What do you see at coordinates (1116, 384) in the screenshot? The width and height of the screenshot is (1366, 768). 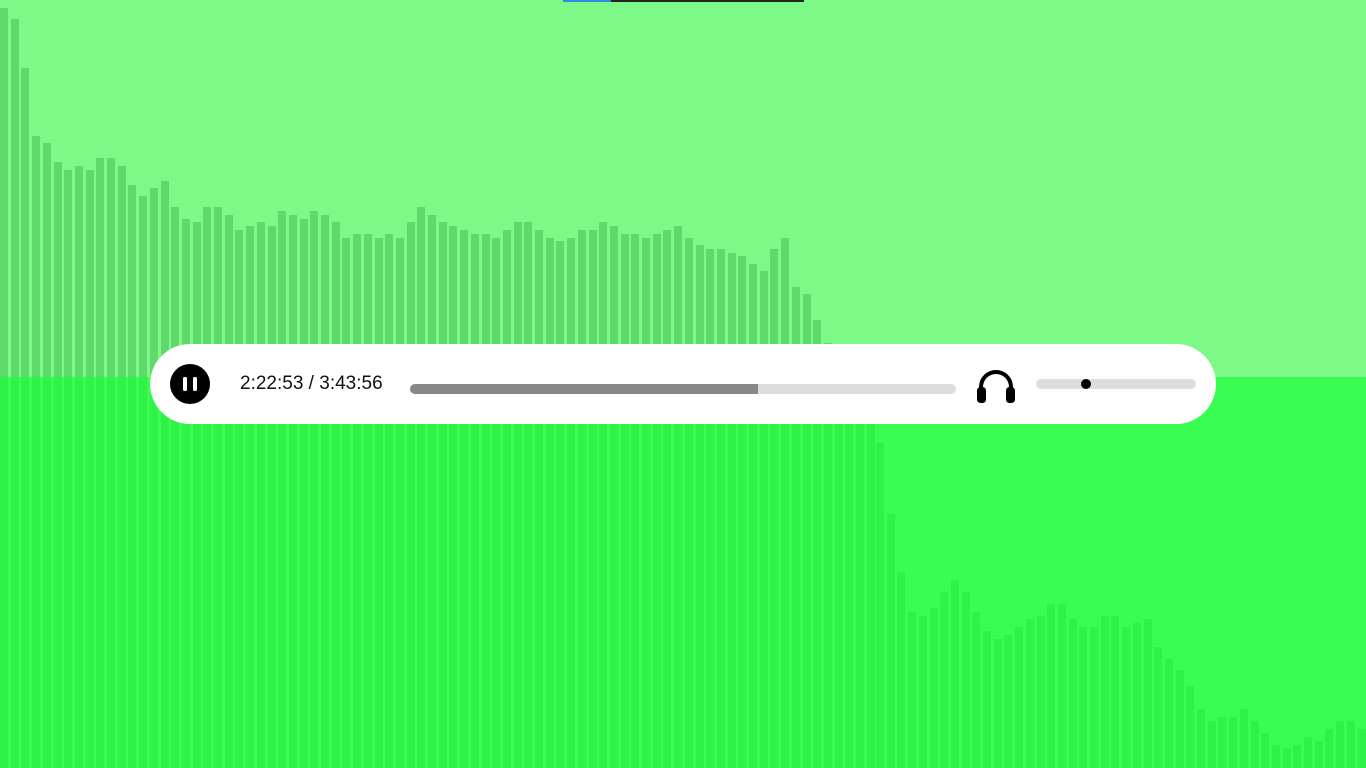 I see `volume-slider` at bounding box center [1116, 384].